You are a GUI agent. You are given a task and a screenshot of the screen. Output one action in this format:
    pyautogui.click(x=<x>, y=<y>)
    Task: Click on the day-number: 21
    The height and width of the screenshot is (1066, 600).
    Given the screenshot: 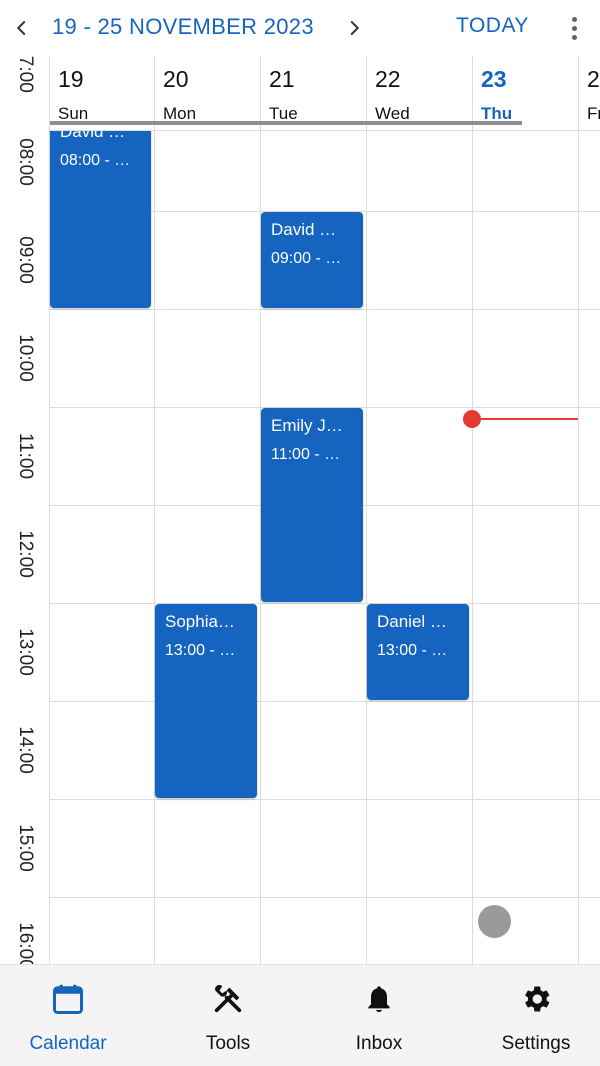 What is the action you would take?
    pyautogui.click(x=282, y=79)
    